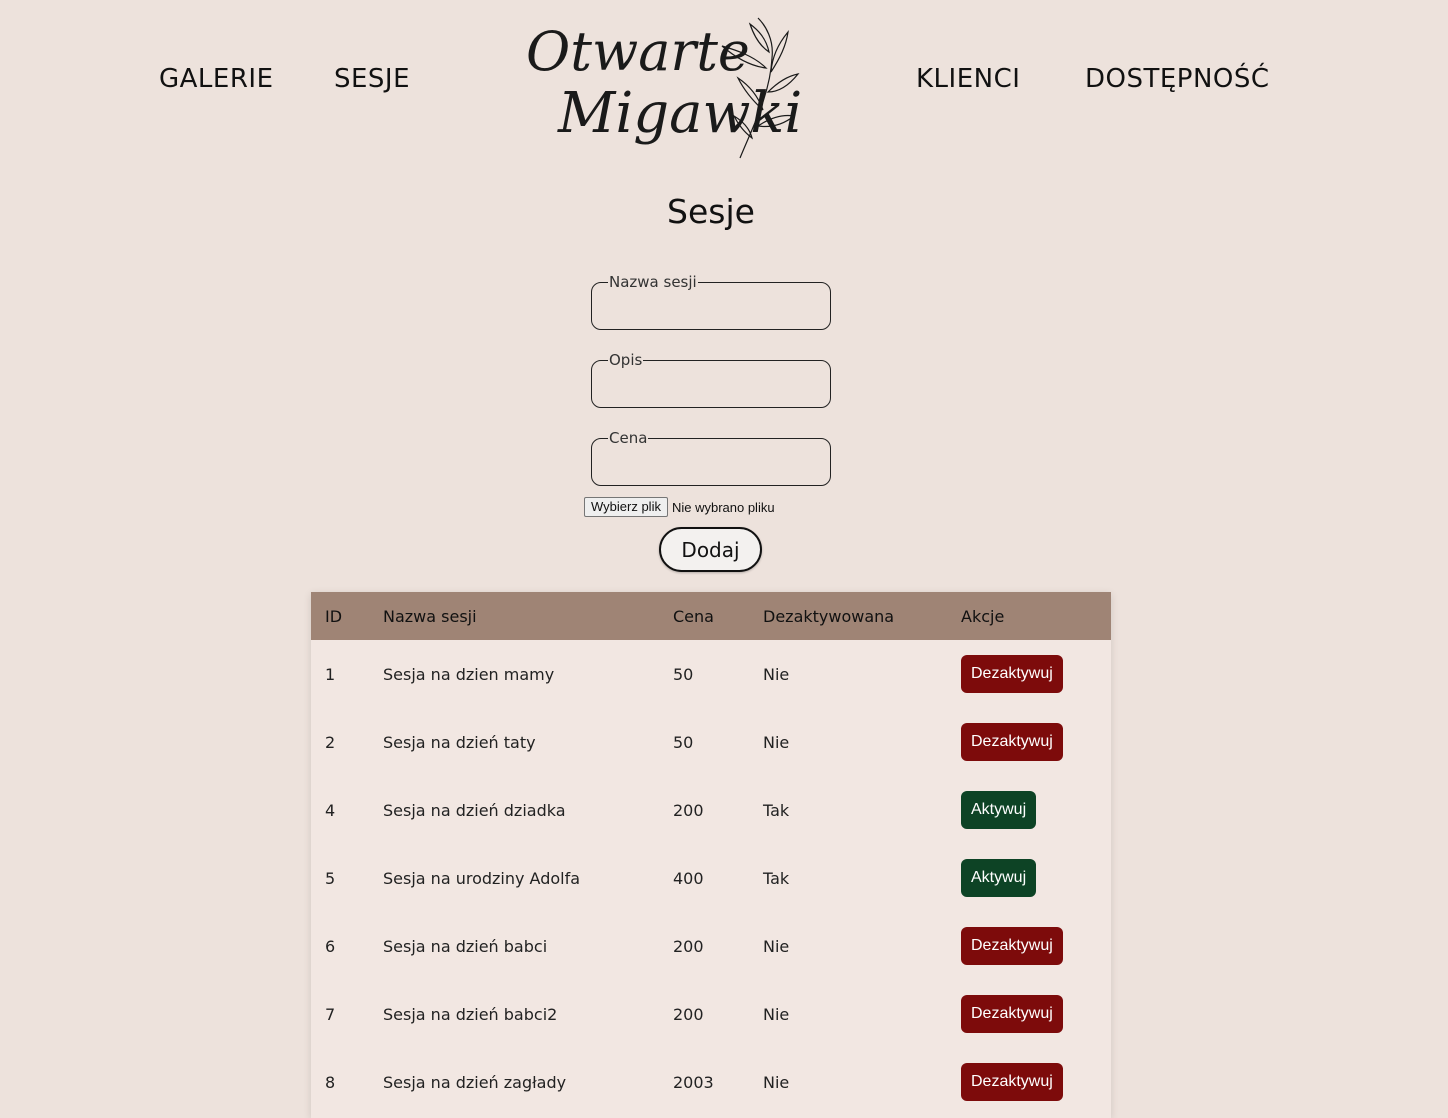  What do you see at coordinates (638, 51) in the screenshot?
I see `logo-text-line1: Otwarte` at bounding box center [638, 51].